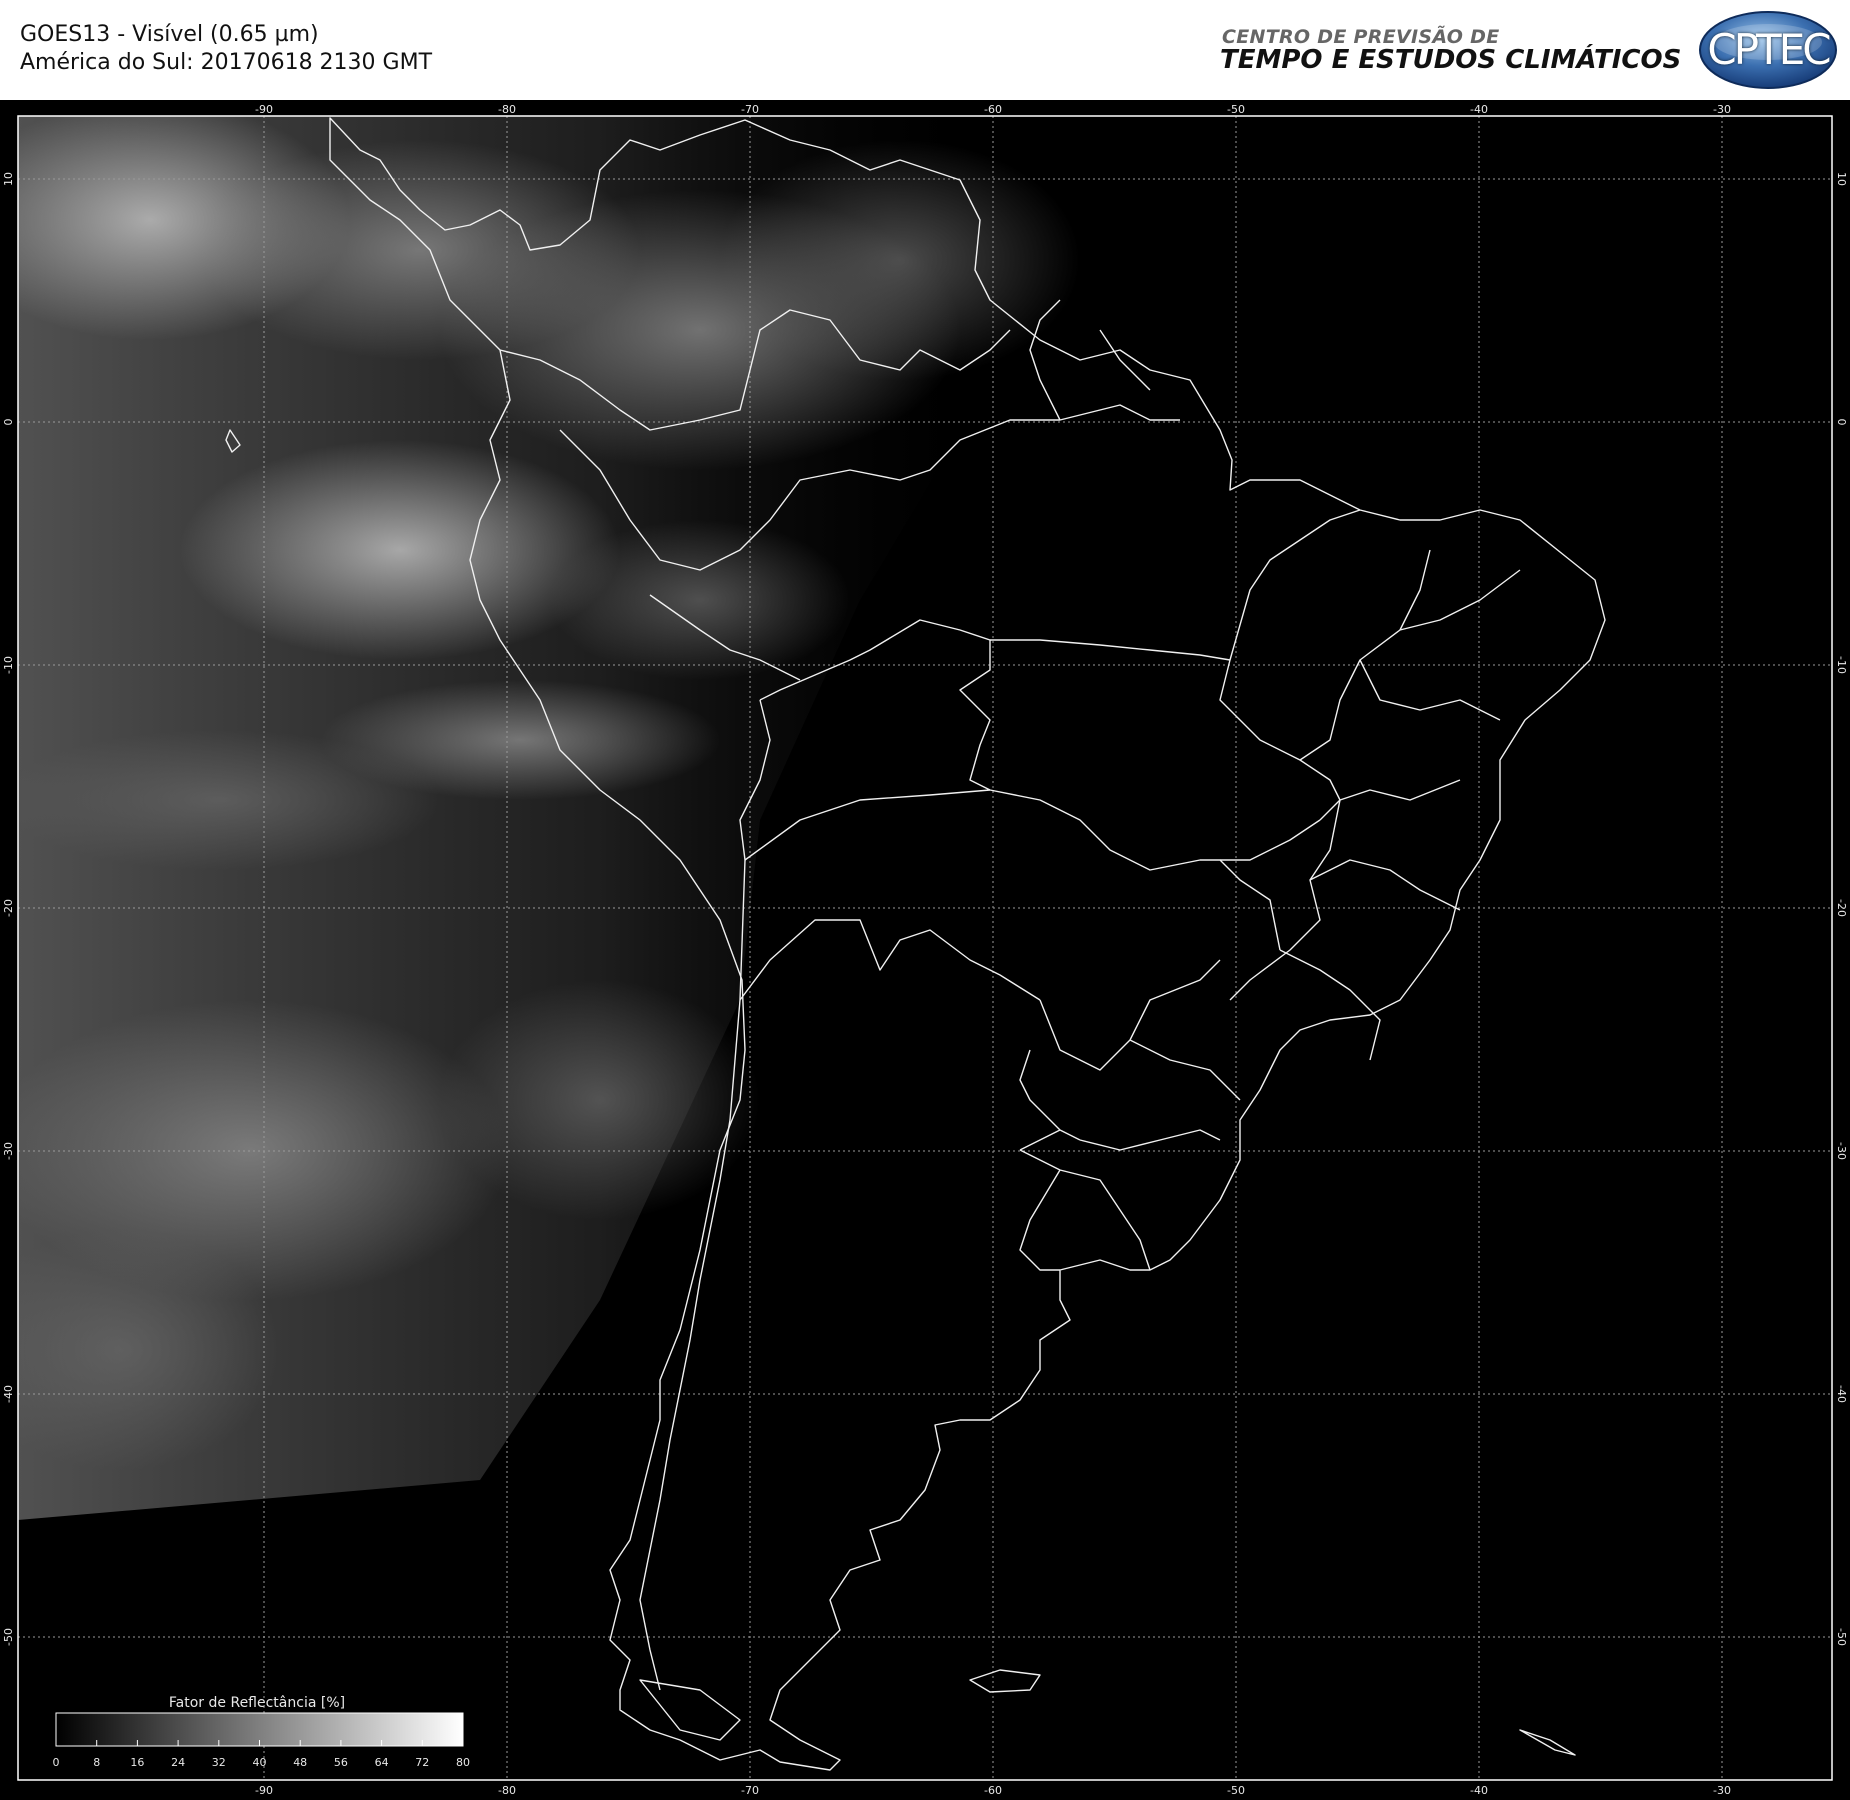 The image size is (1850, 1800). Describe the element at coordinates (219, 1762) in the screenshot. I see `colorbar-tick-label: 32` at that location.